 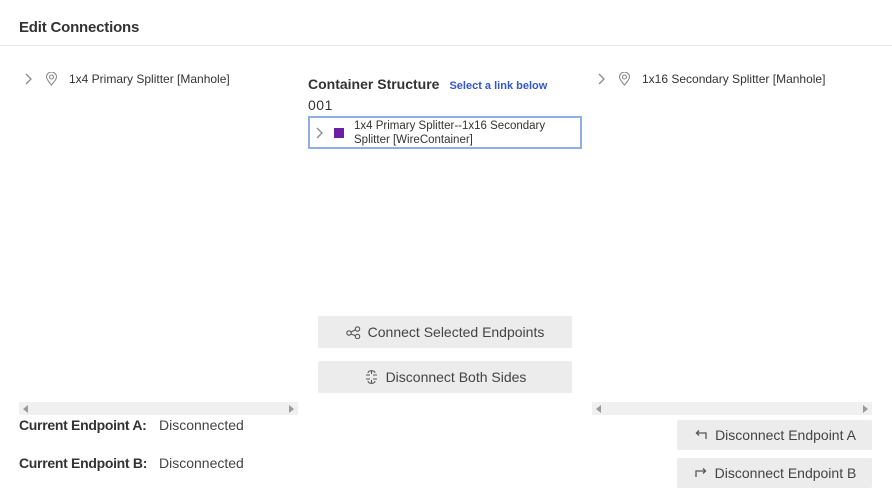 I want to click on connect-selected-endpoints-label: Connect Selected Endpoints, so click(x=456, y=332).